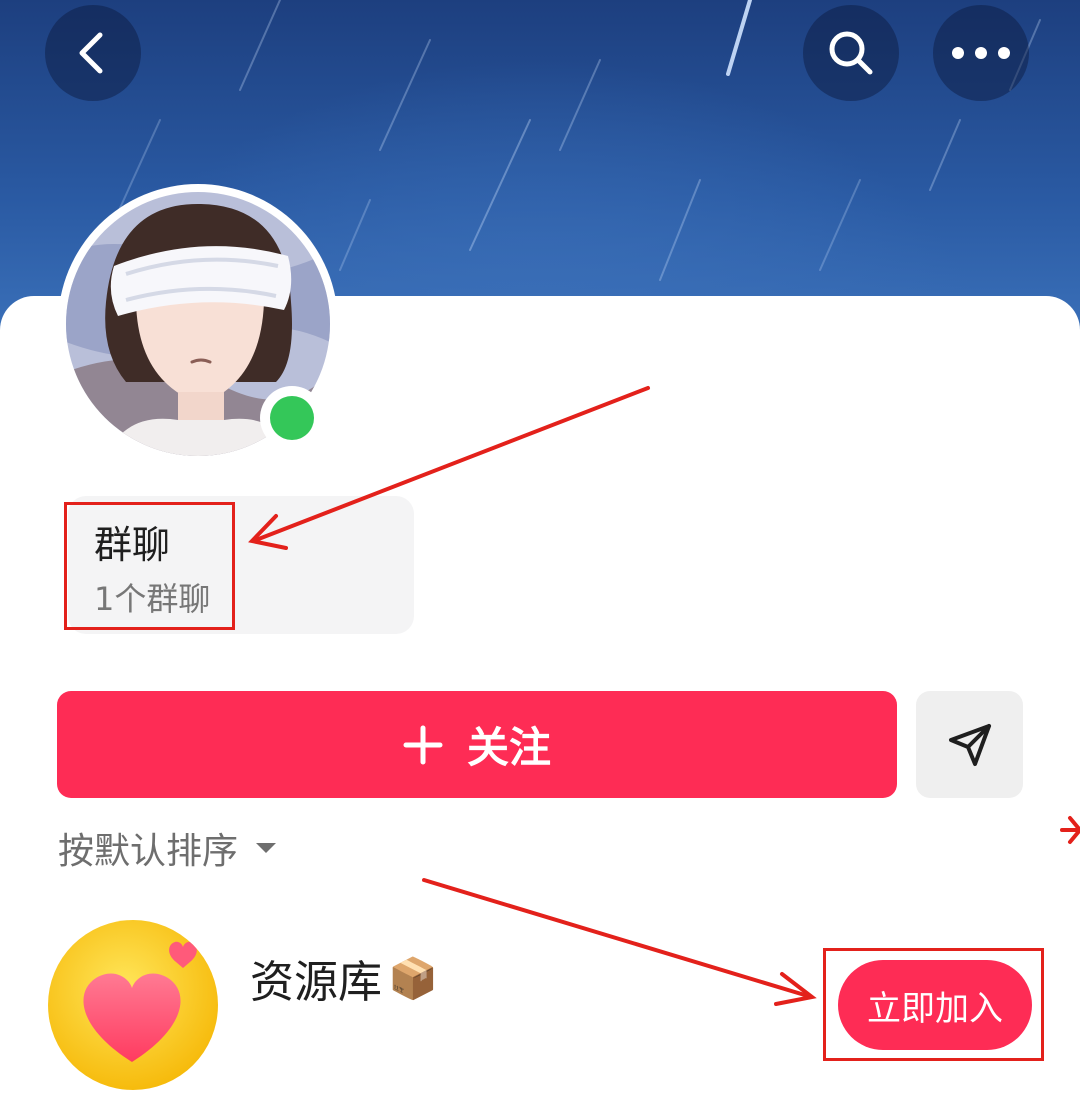 This screenshot has width=1080, height=1108. I want to click on annotation-box-group-chat, so click(149, 566).